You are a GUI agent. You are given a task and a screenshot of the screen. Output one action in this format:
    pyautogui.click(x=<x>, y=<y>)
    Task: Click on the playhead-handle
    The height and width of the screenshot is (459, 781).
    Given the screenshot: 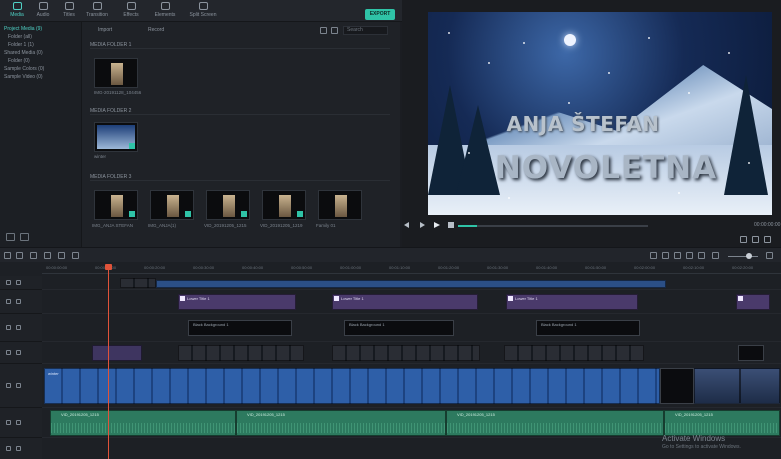 What is the action you would take?
    pyautogui.click(x=108, y=267)
    